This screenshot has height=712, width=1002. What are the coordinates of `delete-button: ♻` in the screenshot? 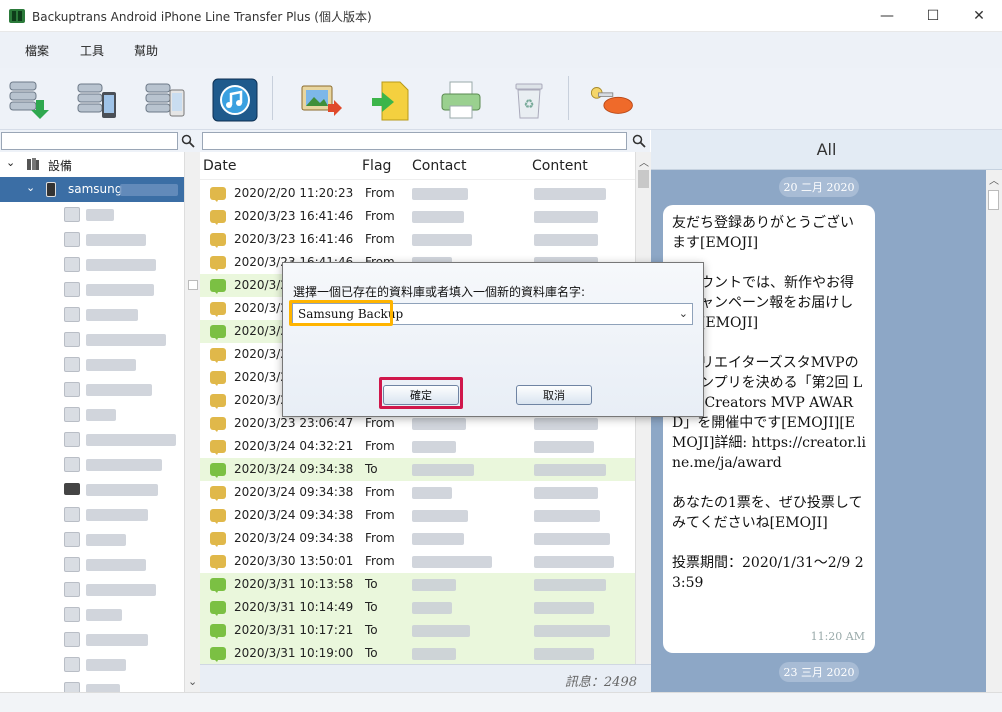 It's located at (529, 100).